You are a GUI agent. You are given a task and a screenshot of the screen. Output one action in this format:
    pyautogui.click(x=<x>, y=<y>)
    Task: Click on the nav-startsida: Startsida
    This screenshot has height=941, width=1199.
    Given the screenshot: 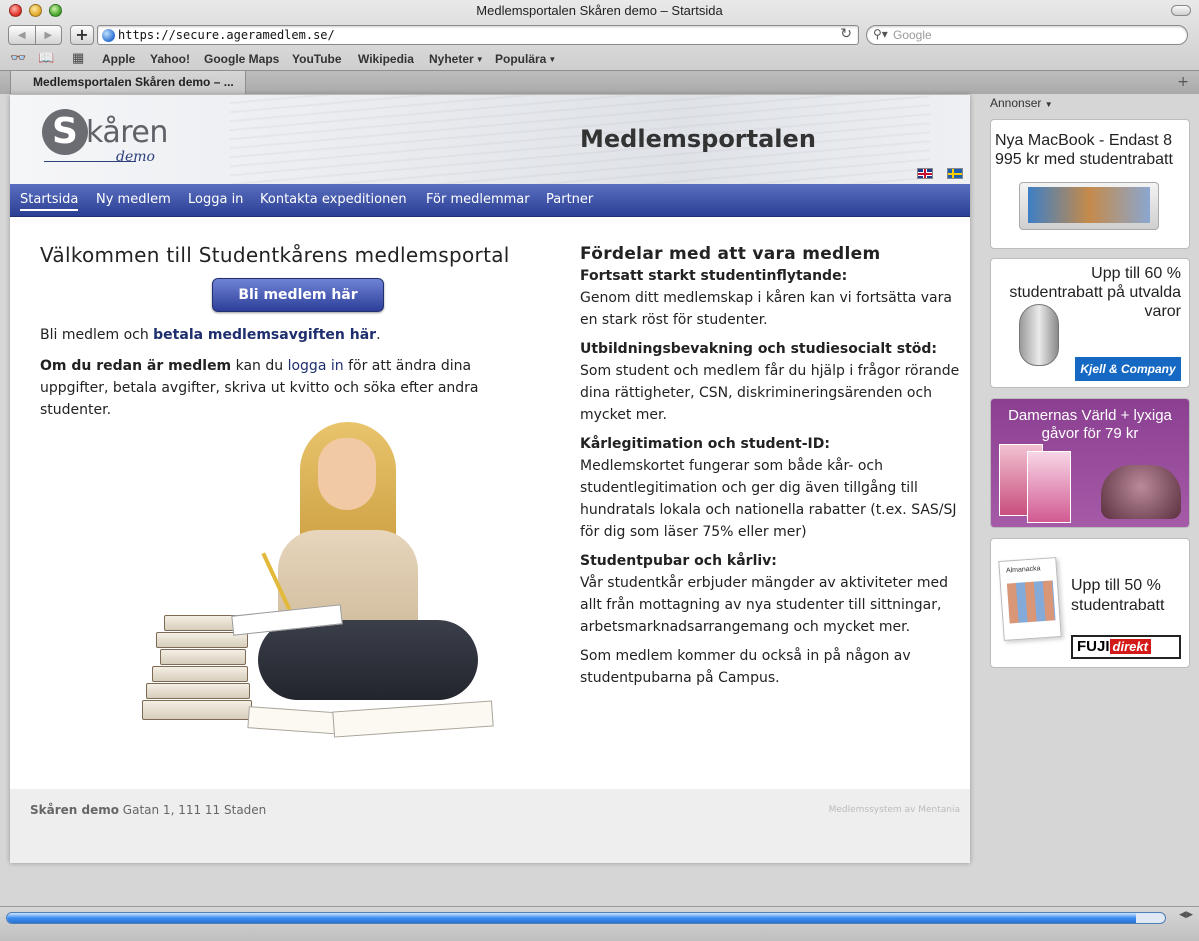 What is the action you would take?
    pyautogui.click(x=49, y=201)
    